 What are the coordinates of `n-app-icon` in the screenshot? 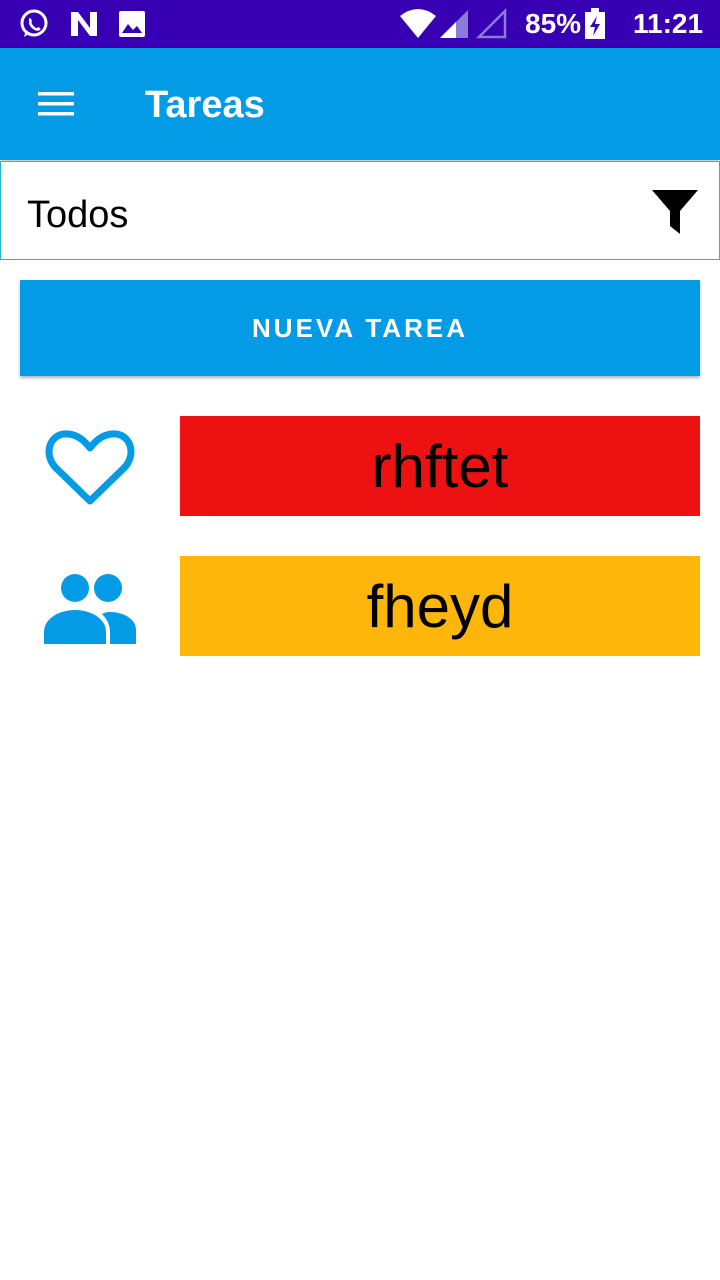 It's located at (84, 24).